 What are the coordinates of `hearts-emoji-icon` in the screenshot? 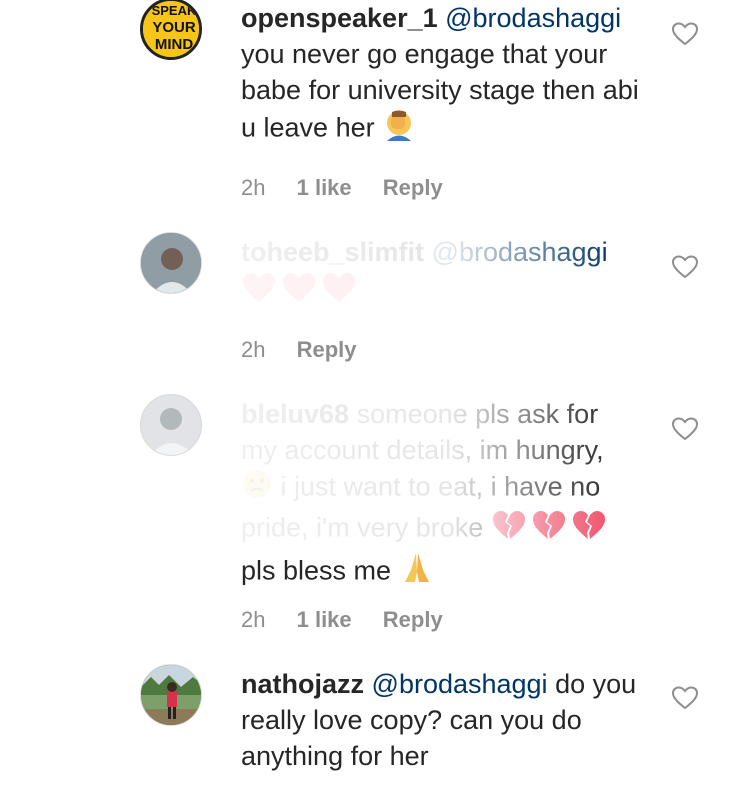 It's located at (301, 292).